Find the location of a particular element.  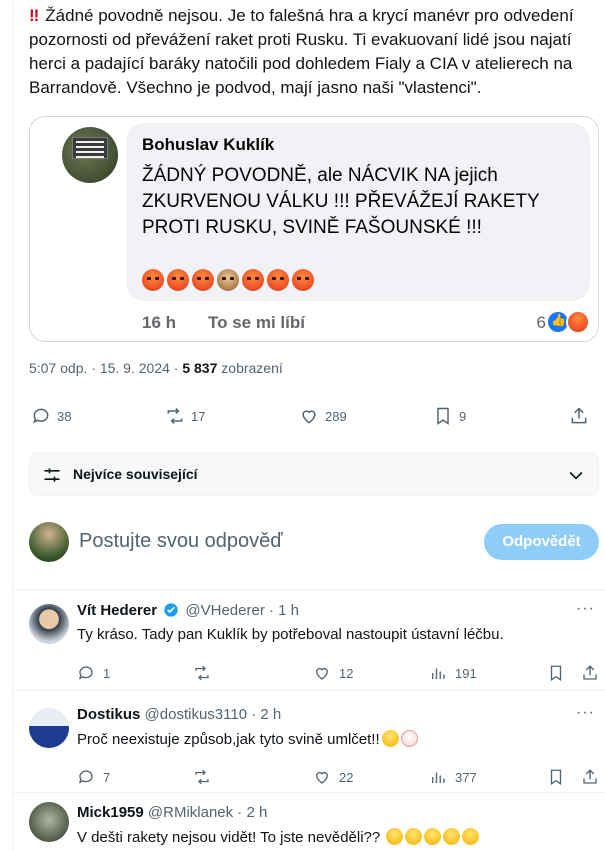

reply-header: Vít Hederer @VHederer · 1 h is located at coordinates (188, 610).